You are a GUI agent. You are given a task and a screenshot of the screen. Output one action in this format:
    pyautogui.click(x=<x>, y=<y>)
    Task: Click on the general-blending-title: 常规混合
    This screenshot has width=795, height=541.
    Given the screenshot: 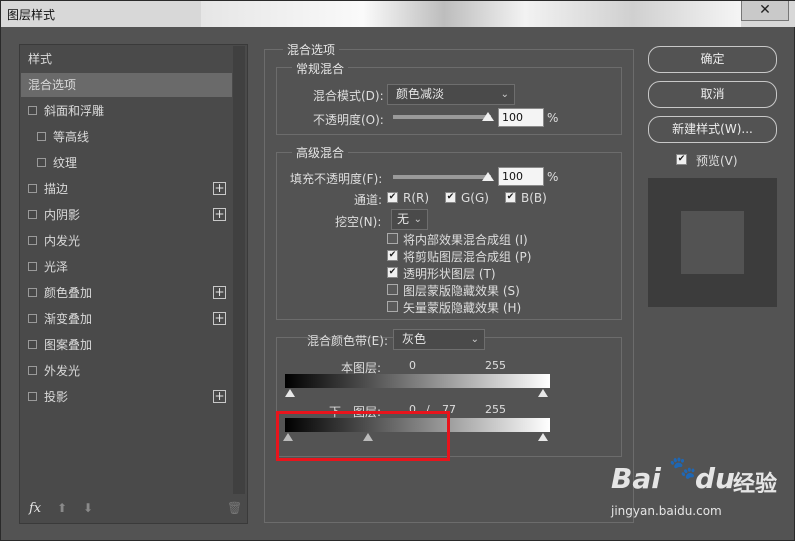 What is the action you would take?
    pyautogui.click(x=320, y=68)
    